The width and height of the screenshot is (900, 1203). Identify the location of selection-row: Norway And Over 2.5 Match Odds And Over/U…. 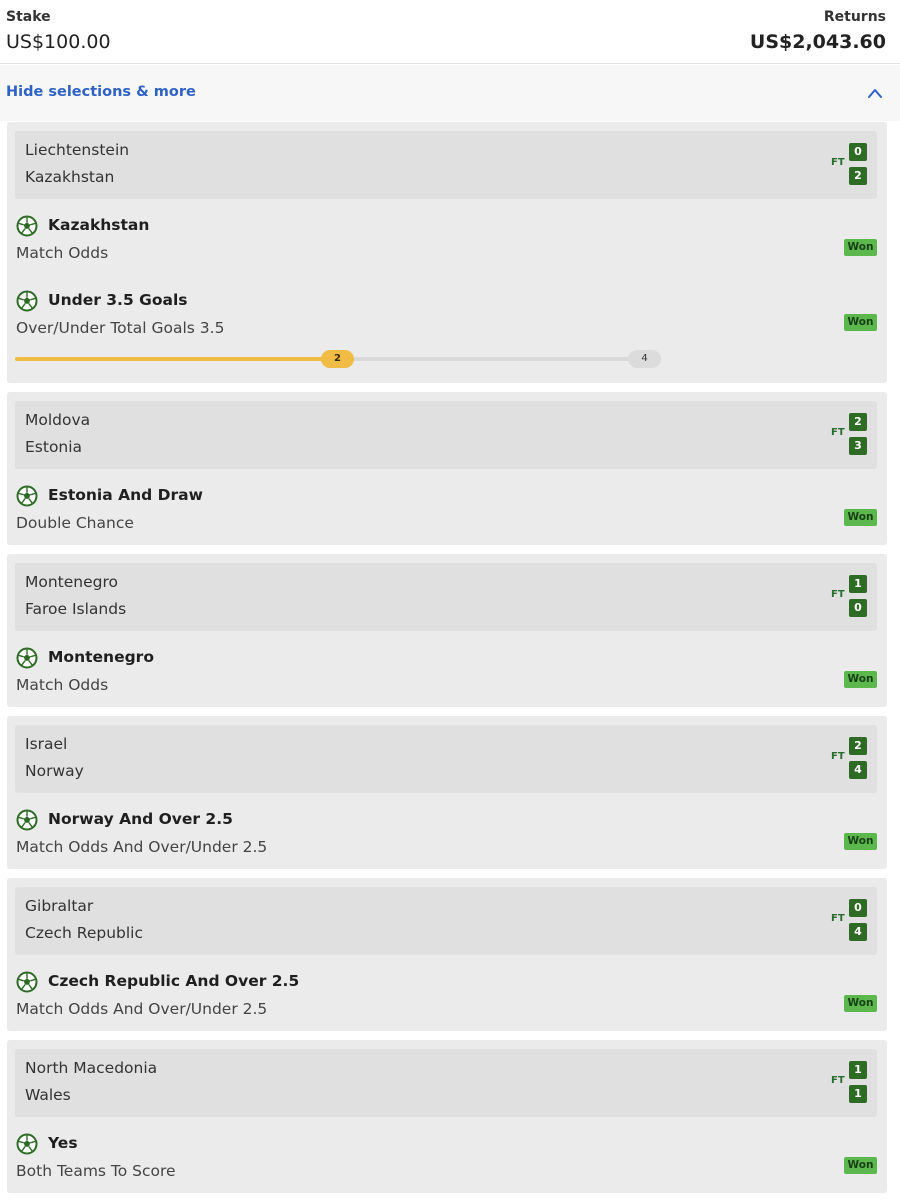
(447, 844).